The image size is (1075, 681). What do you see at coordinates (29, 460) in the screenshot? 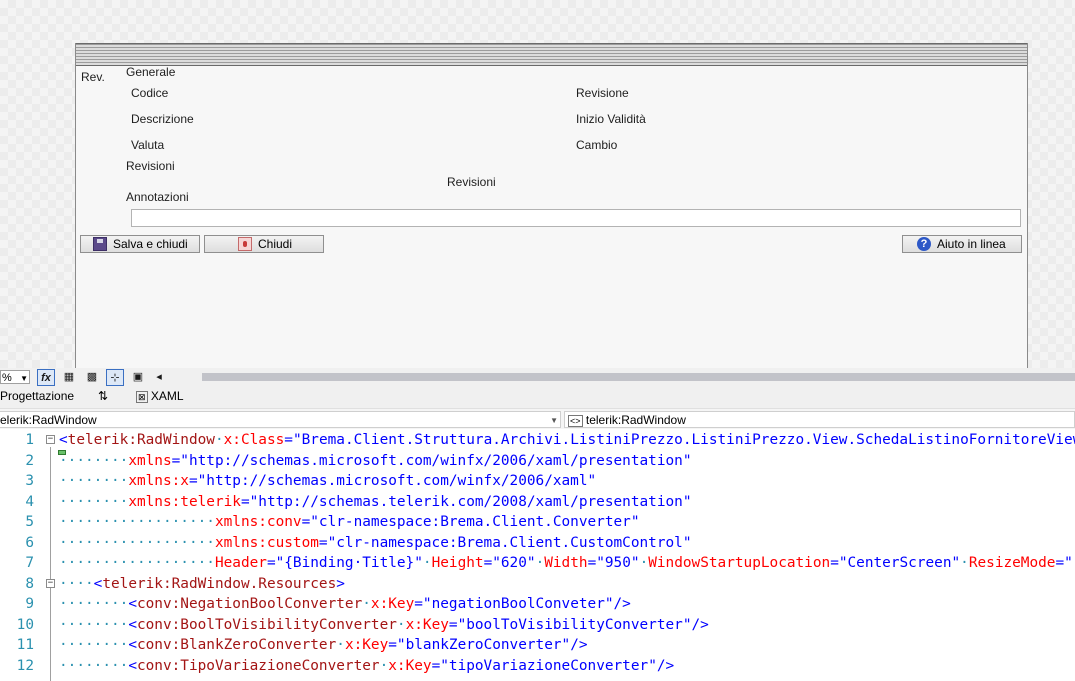
I see `line-number: 2` at bounding box center [29, 460].